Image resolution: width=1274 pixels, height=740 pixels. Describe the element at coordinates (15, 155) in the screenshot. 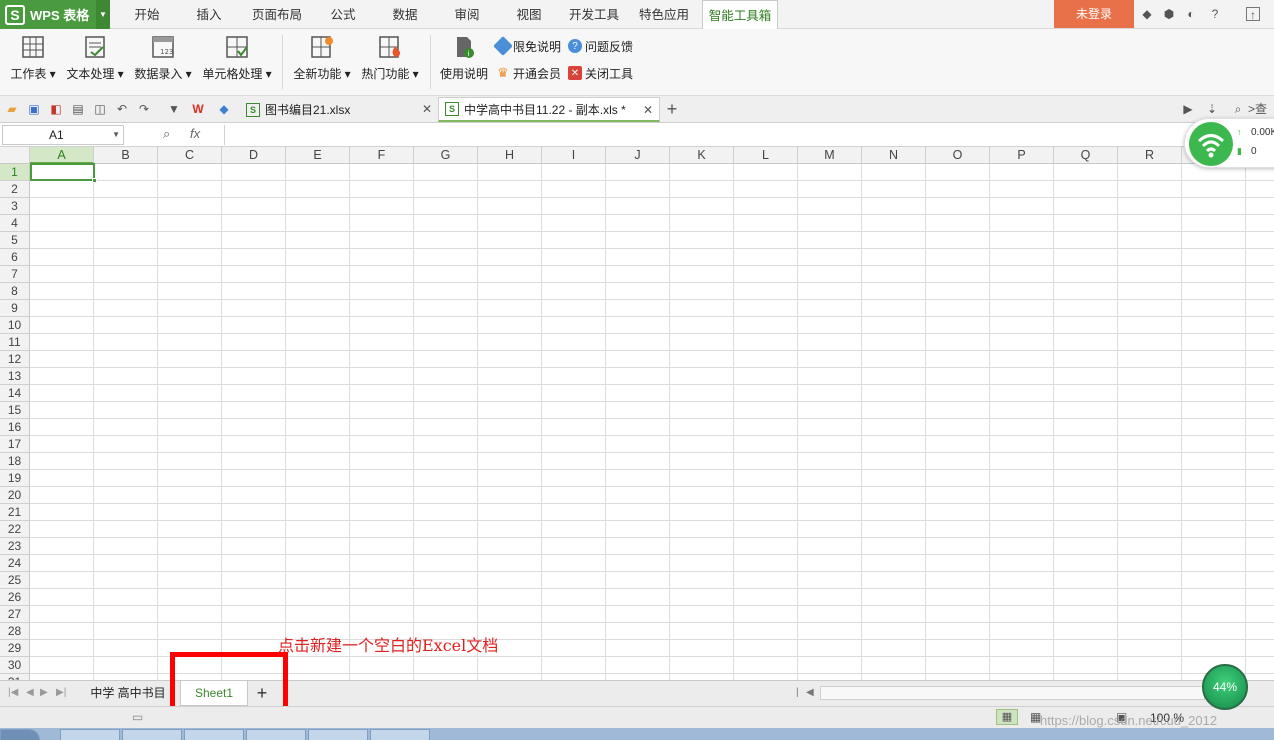

I see `select-all-corner` at that location.